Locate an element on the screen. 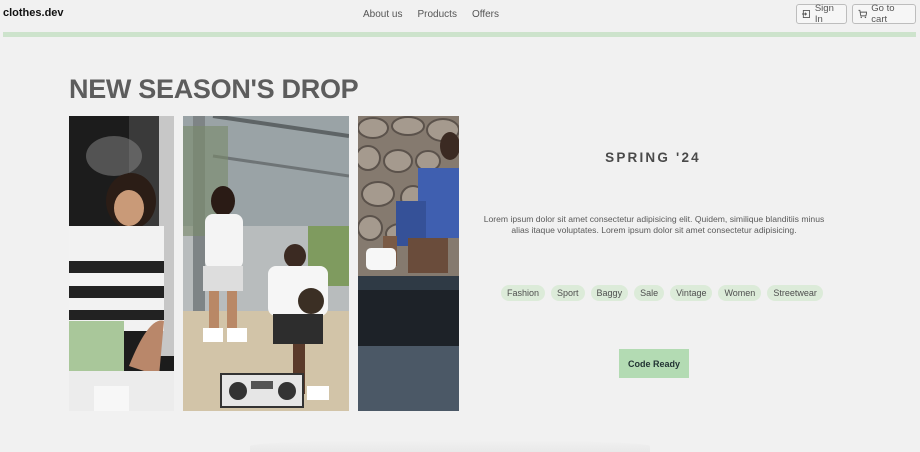 Image resolution: width=920 pixels, height=452 pixels. nav-offers: Offers is located at coordinates (485, 14).